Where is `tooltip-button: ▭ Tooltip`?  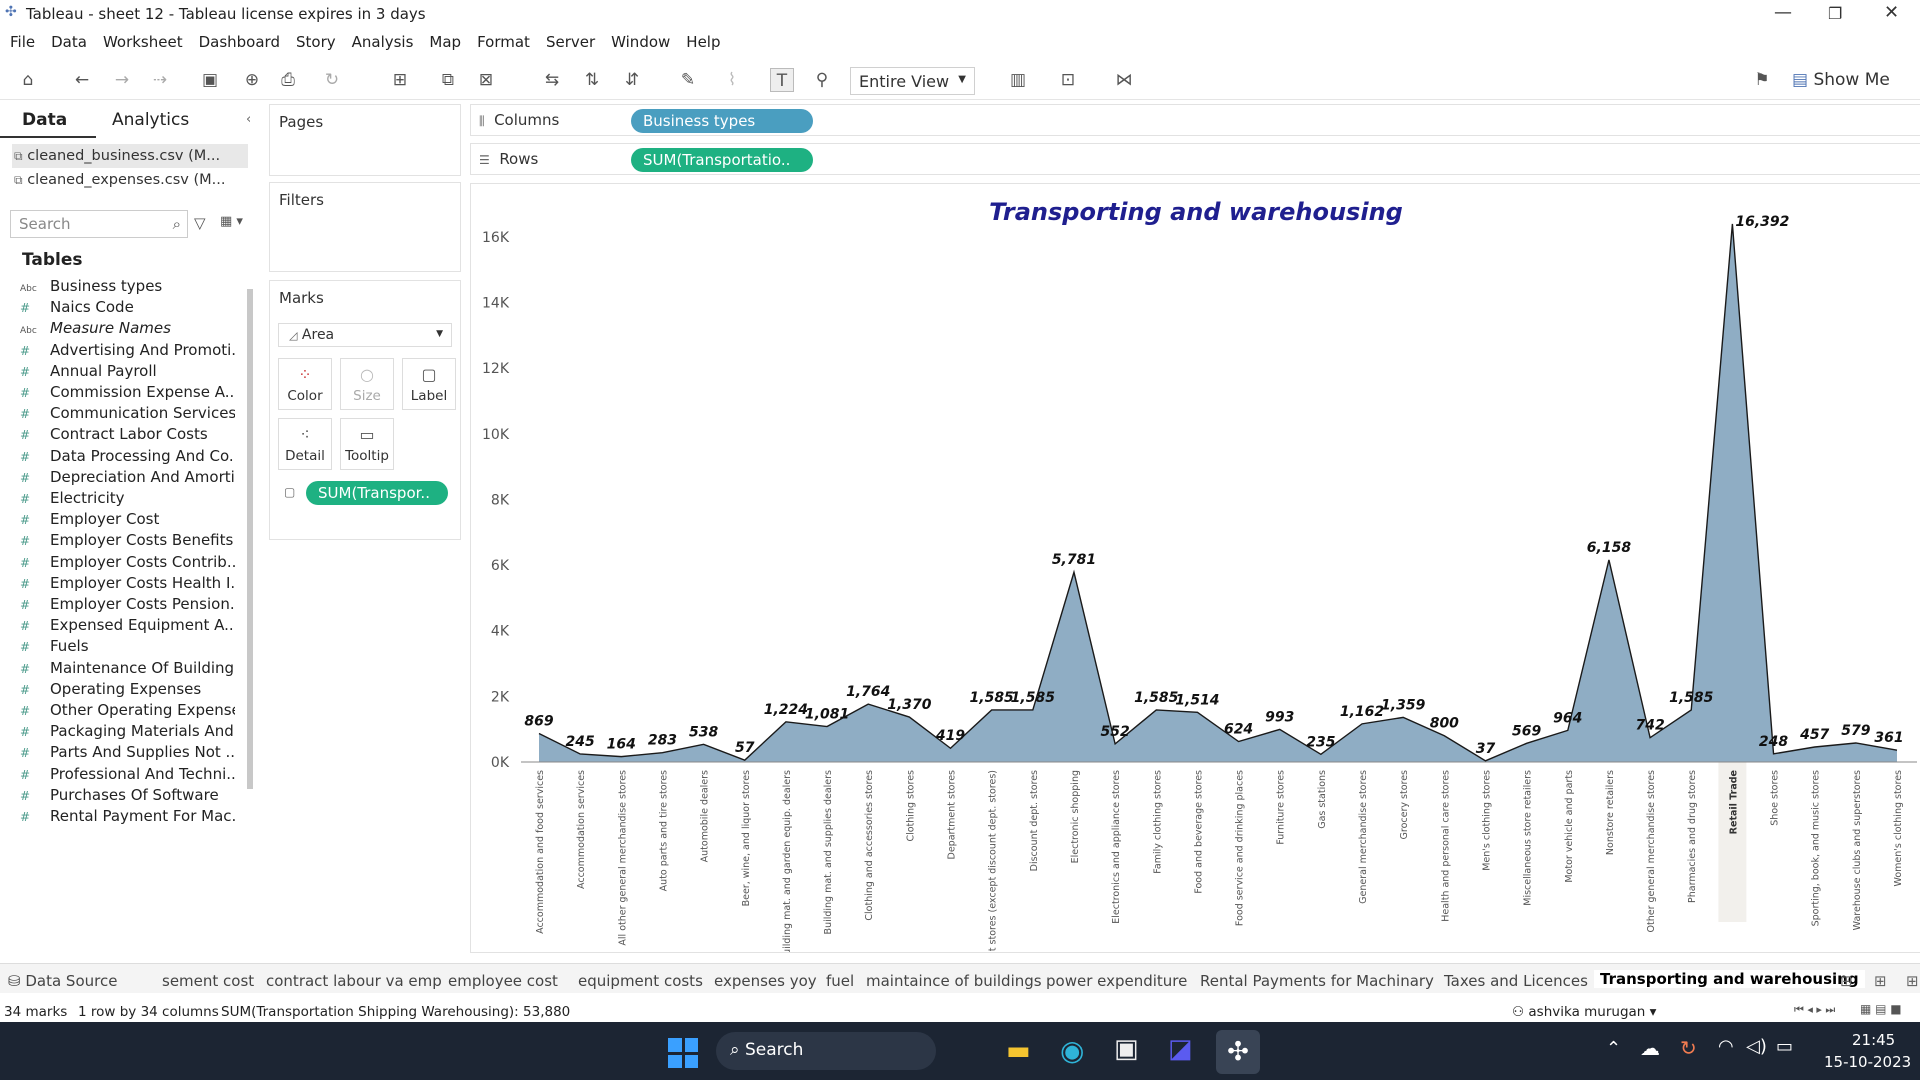 tooltip-button: ▭ Tooltip is located at coordinates (367, 444).